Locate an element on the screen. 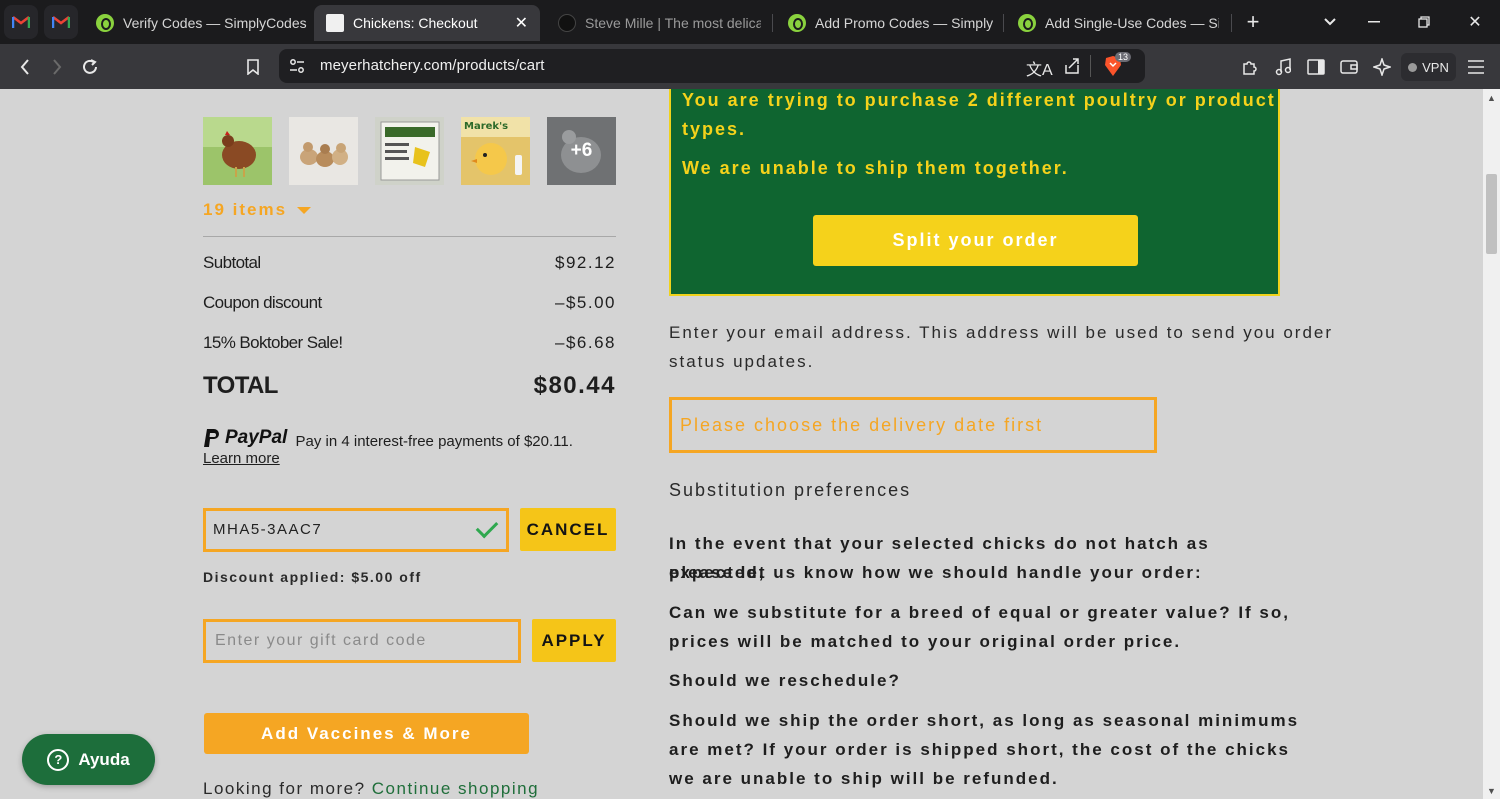  menu-icon is located at coordinates (1476, 67).